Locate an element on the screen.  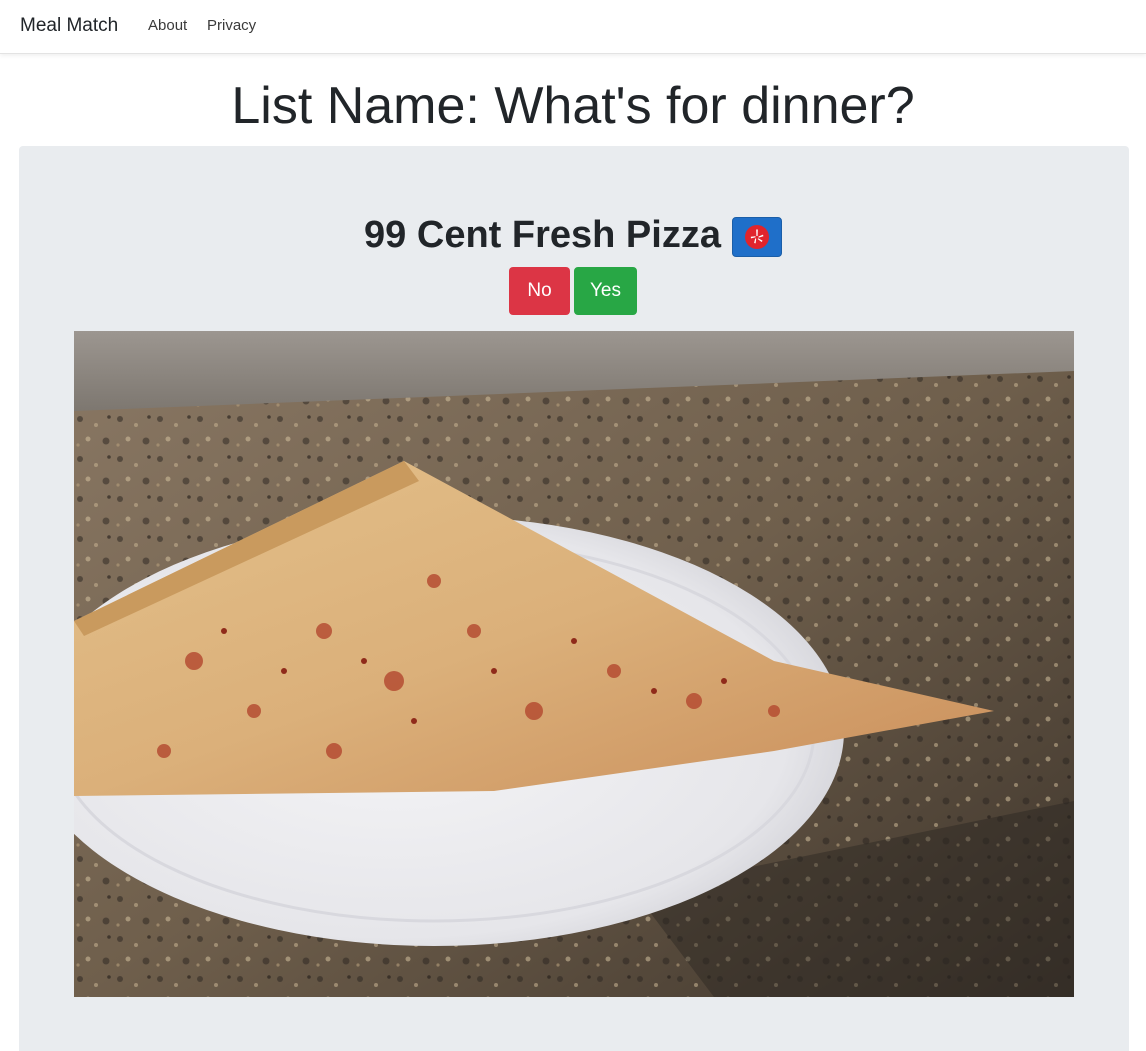
yelp-link-button is located at coordinates (756, 237).